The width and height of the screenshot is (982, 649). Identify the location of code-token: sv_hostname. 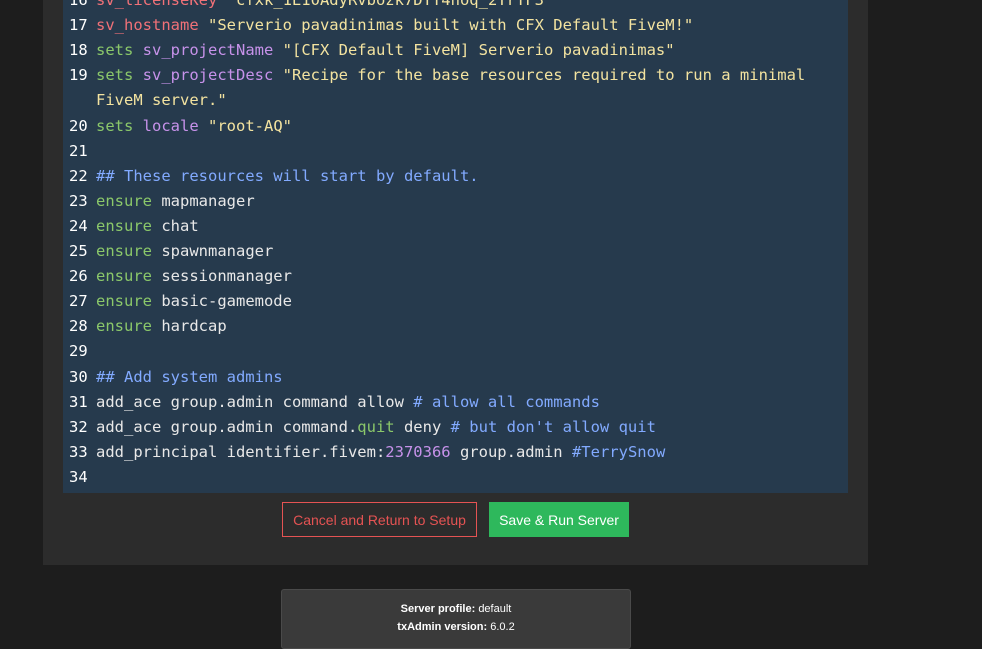
(152, 25).